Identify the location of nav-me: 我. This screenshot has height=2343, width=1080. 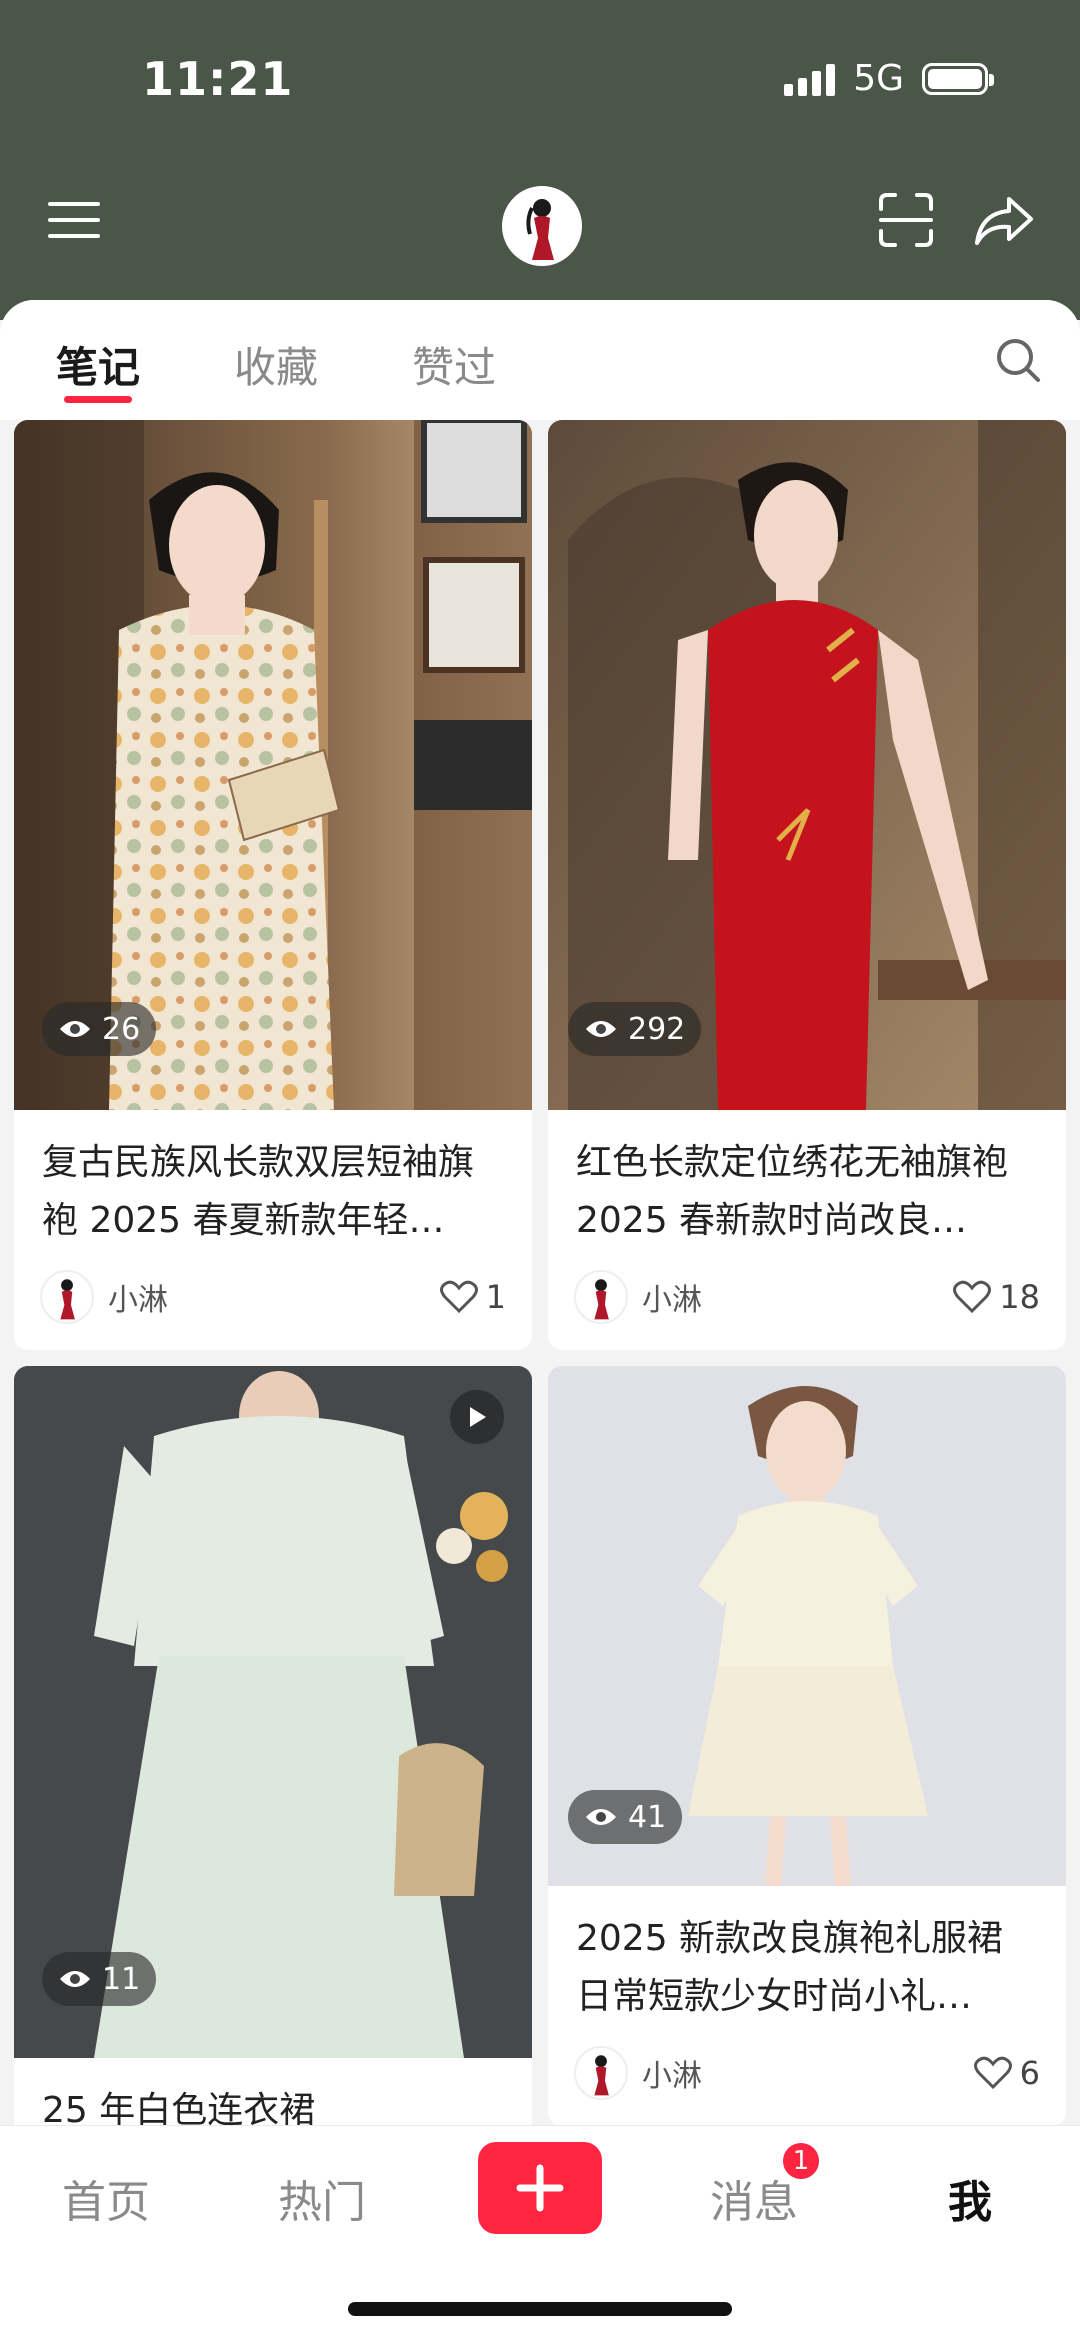
(970, 2198).